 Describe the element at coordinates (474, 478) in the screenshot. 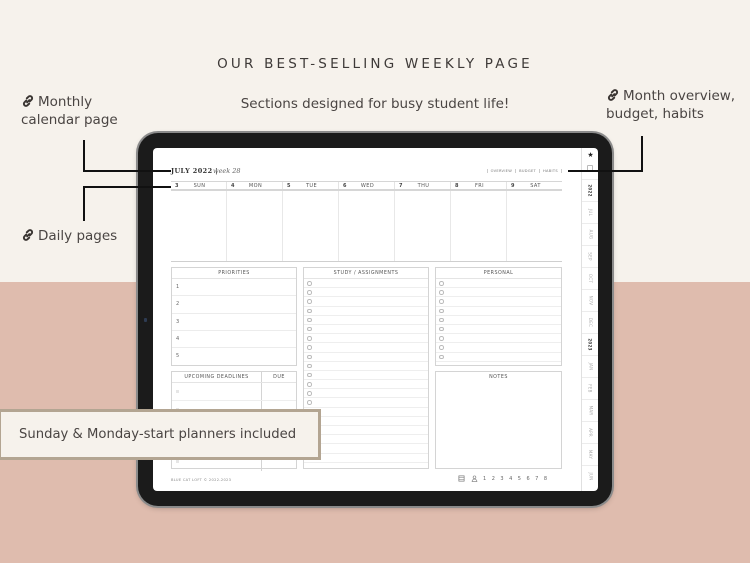

I see `user-icon` at that location.